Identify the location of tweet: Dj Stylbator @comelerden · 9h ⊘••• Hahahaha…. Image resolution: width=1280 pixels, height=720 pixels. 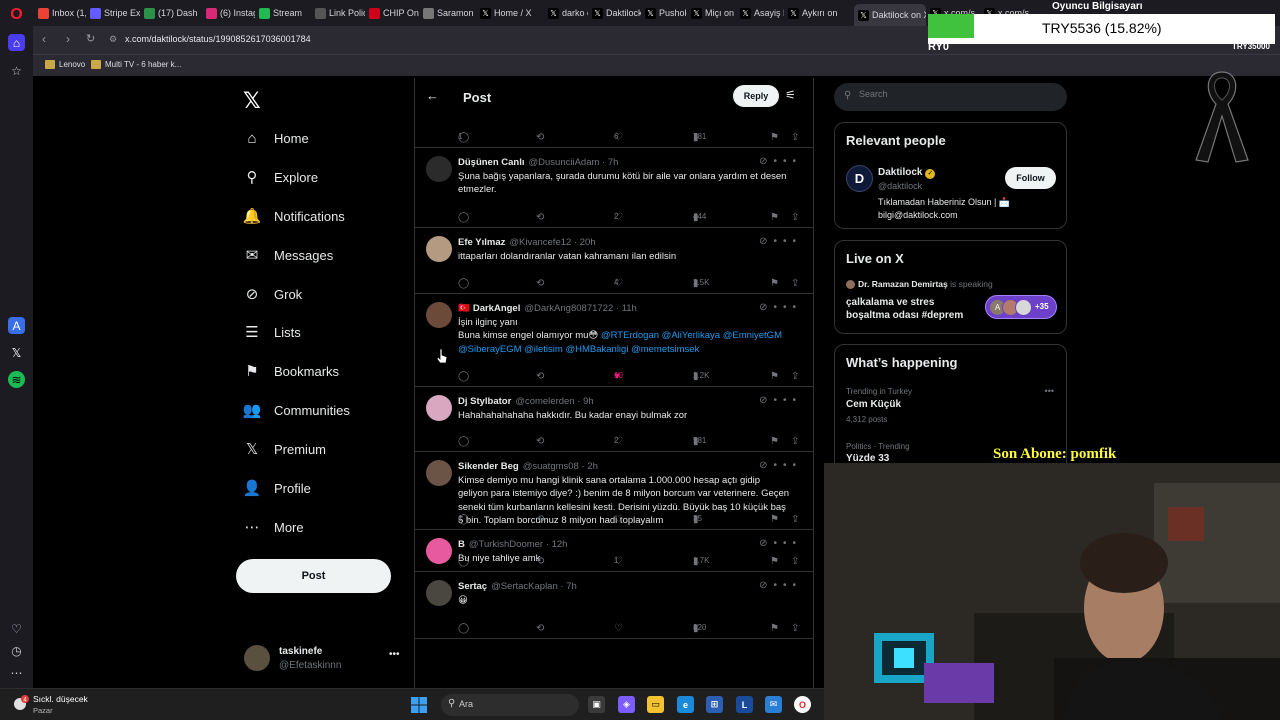
(614, 419).